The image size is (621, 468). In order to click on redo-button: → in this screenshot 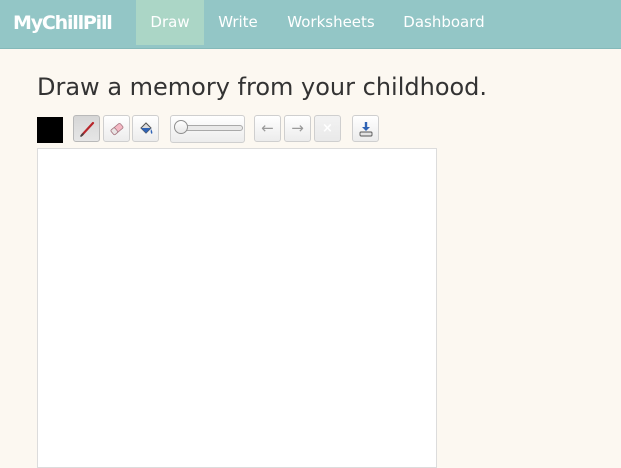, I will do `click(297, 128)`.